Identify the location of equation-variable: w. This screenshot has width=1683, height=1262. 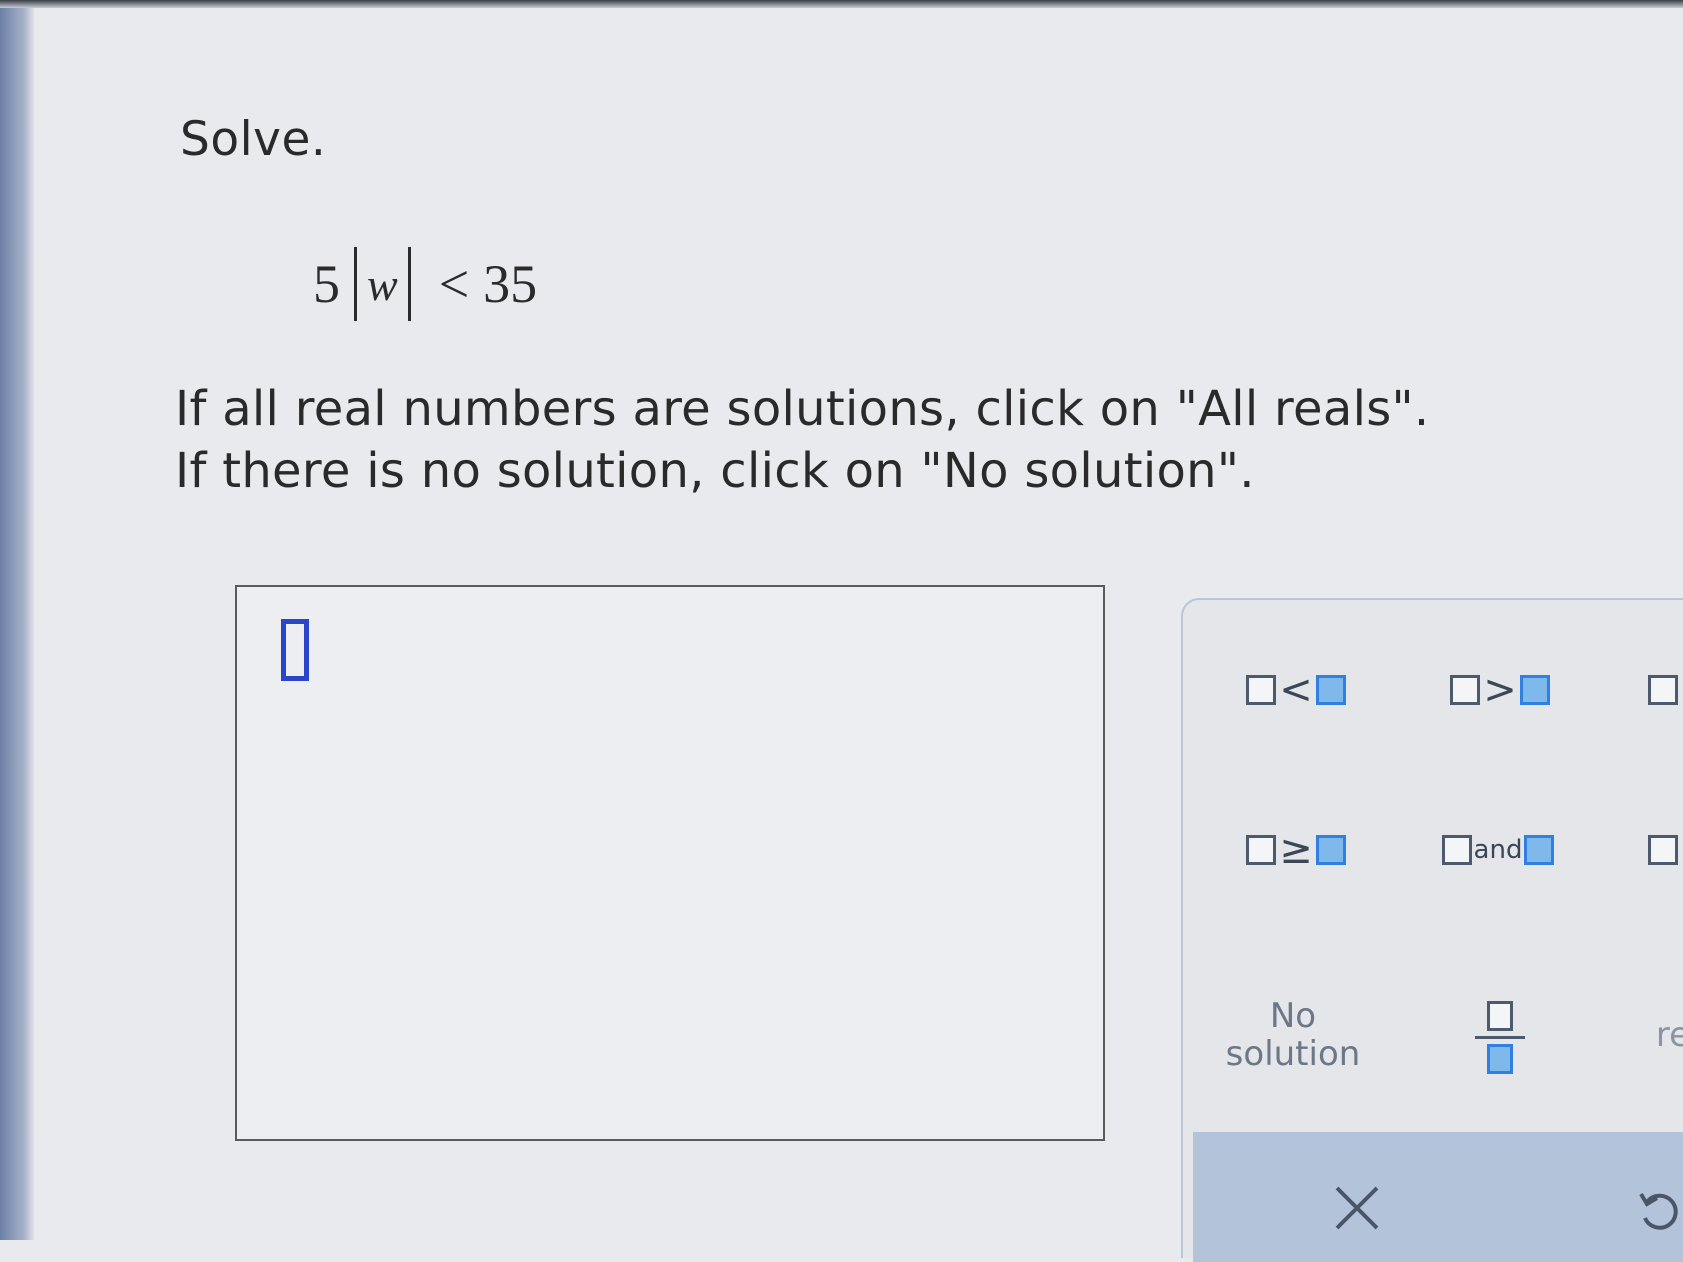
(382, 284).